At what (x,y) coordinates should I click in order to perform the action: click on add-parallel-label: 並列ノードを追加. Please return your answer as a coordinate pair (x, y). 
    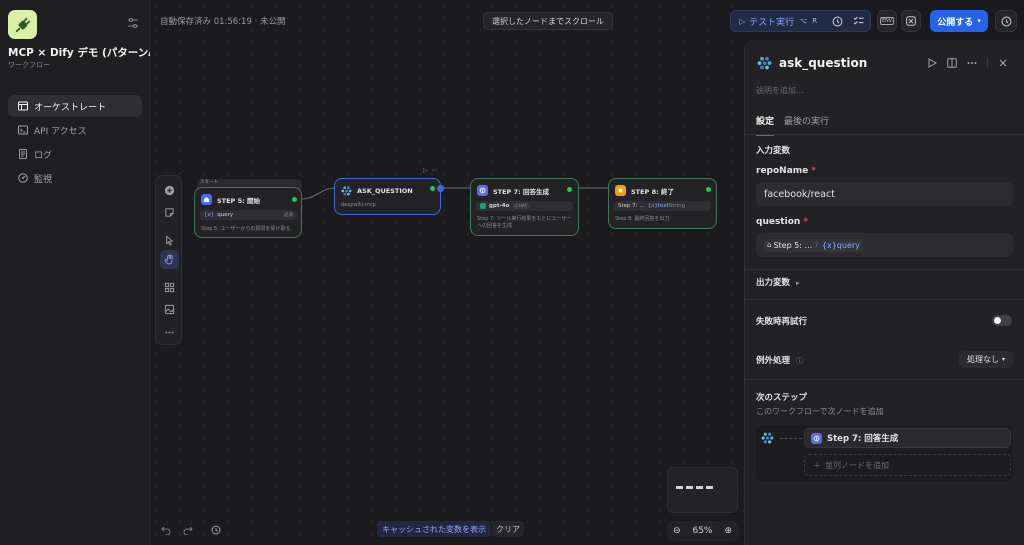
    Looking at the image, I should click on (857, 465).